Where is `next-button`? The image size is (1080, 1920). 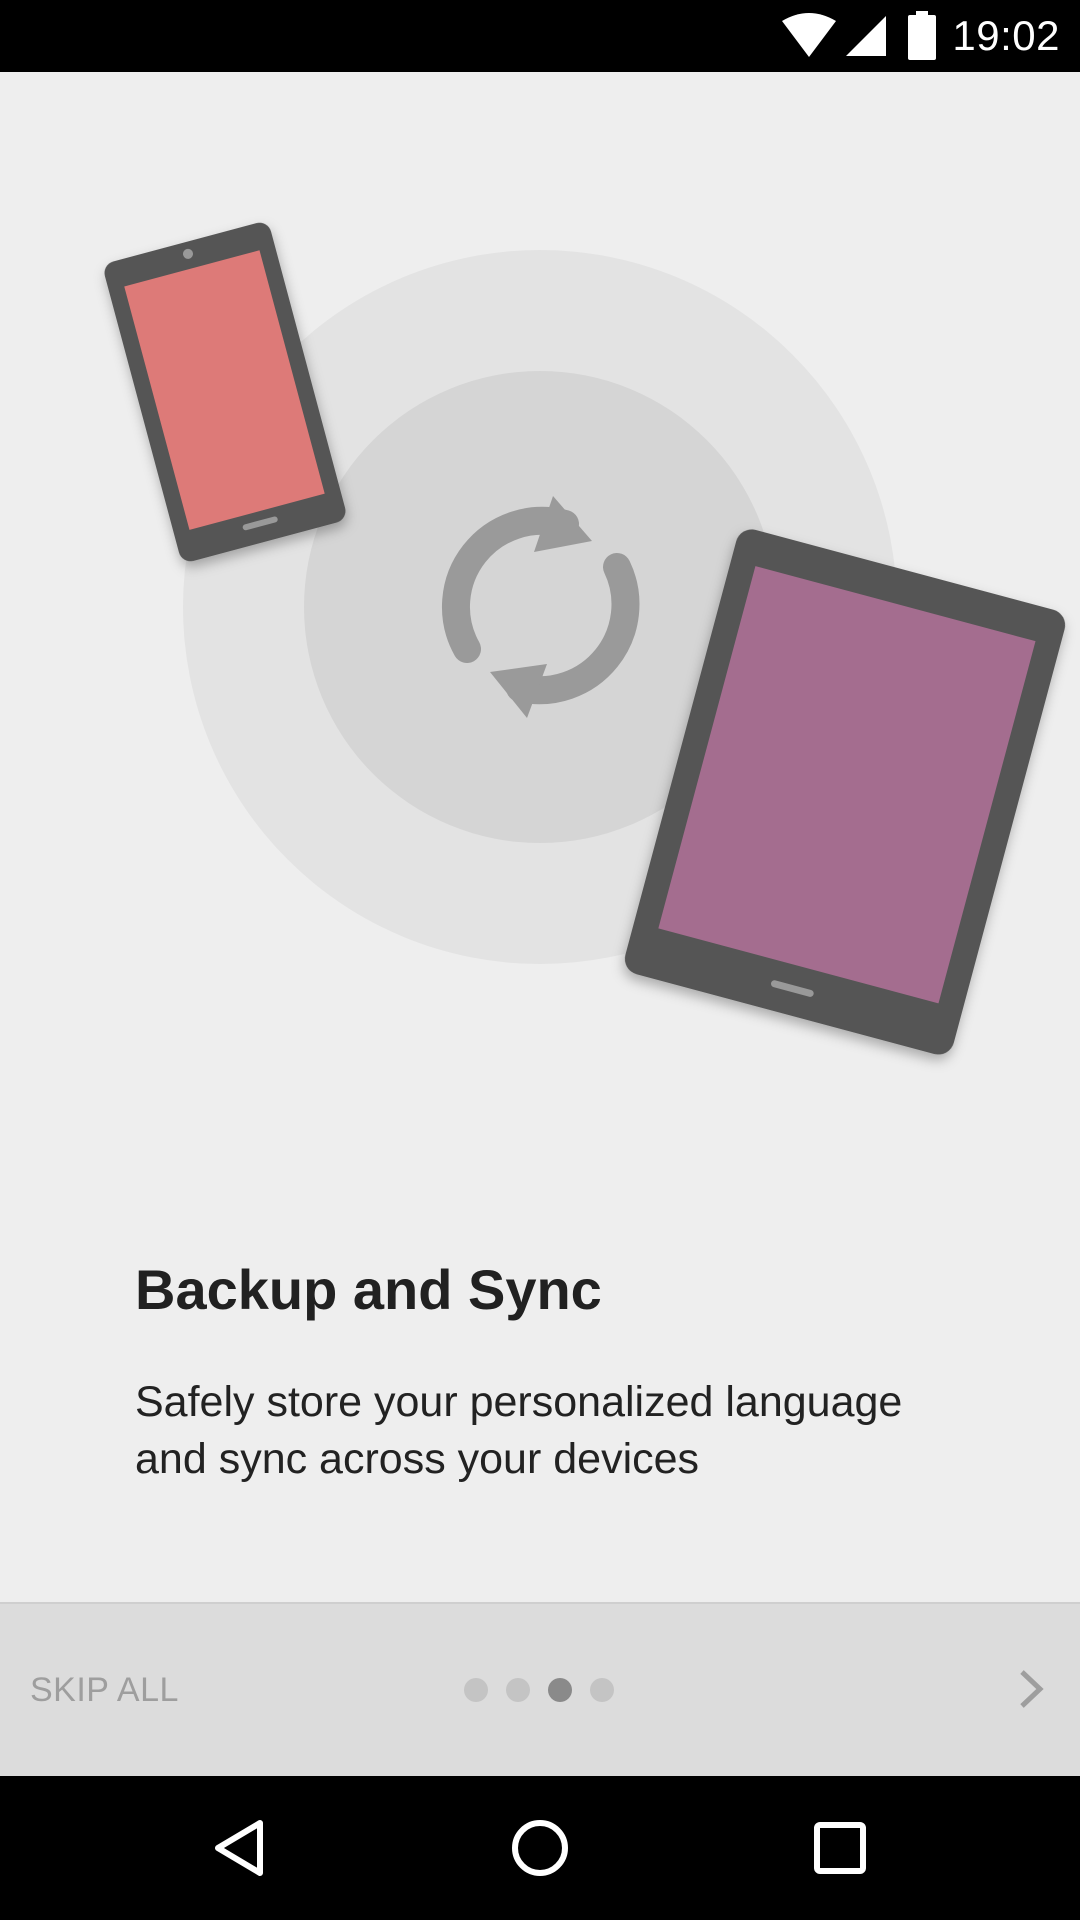
next-button is located at coordinates (1030, 1689).